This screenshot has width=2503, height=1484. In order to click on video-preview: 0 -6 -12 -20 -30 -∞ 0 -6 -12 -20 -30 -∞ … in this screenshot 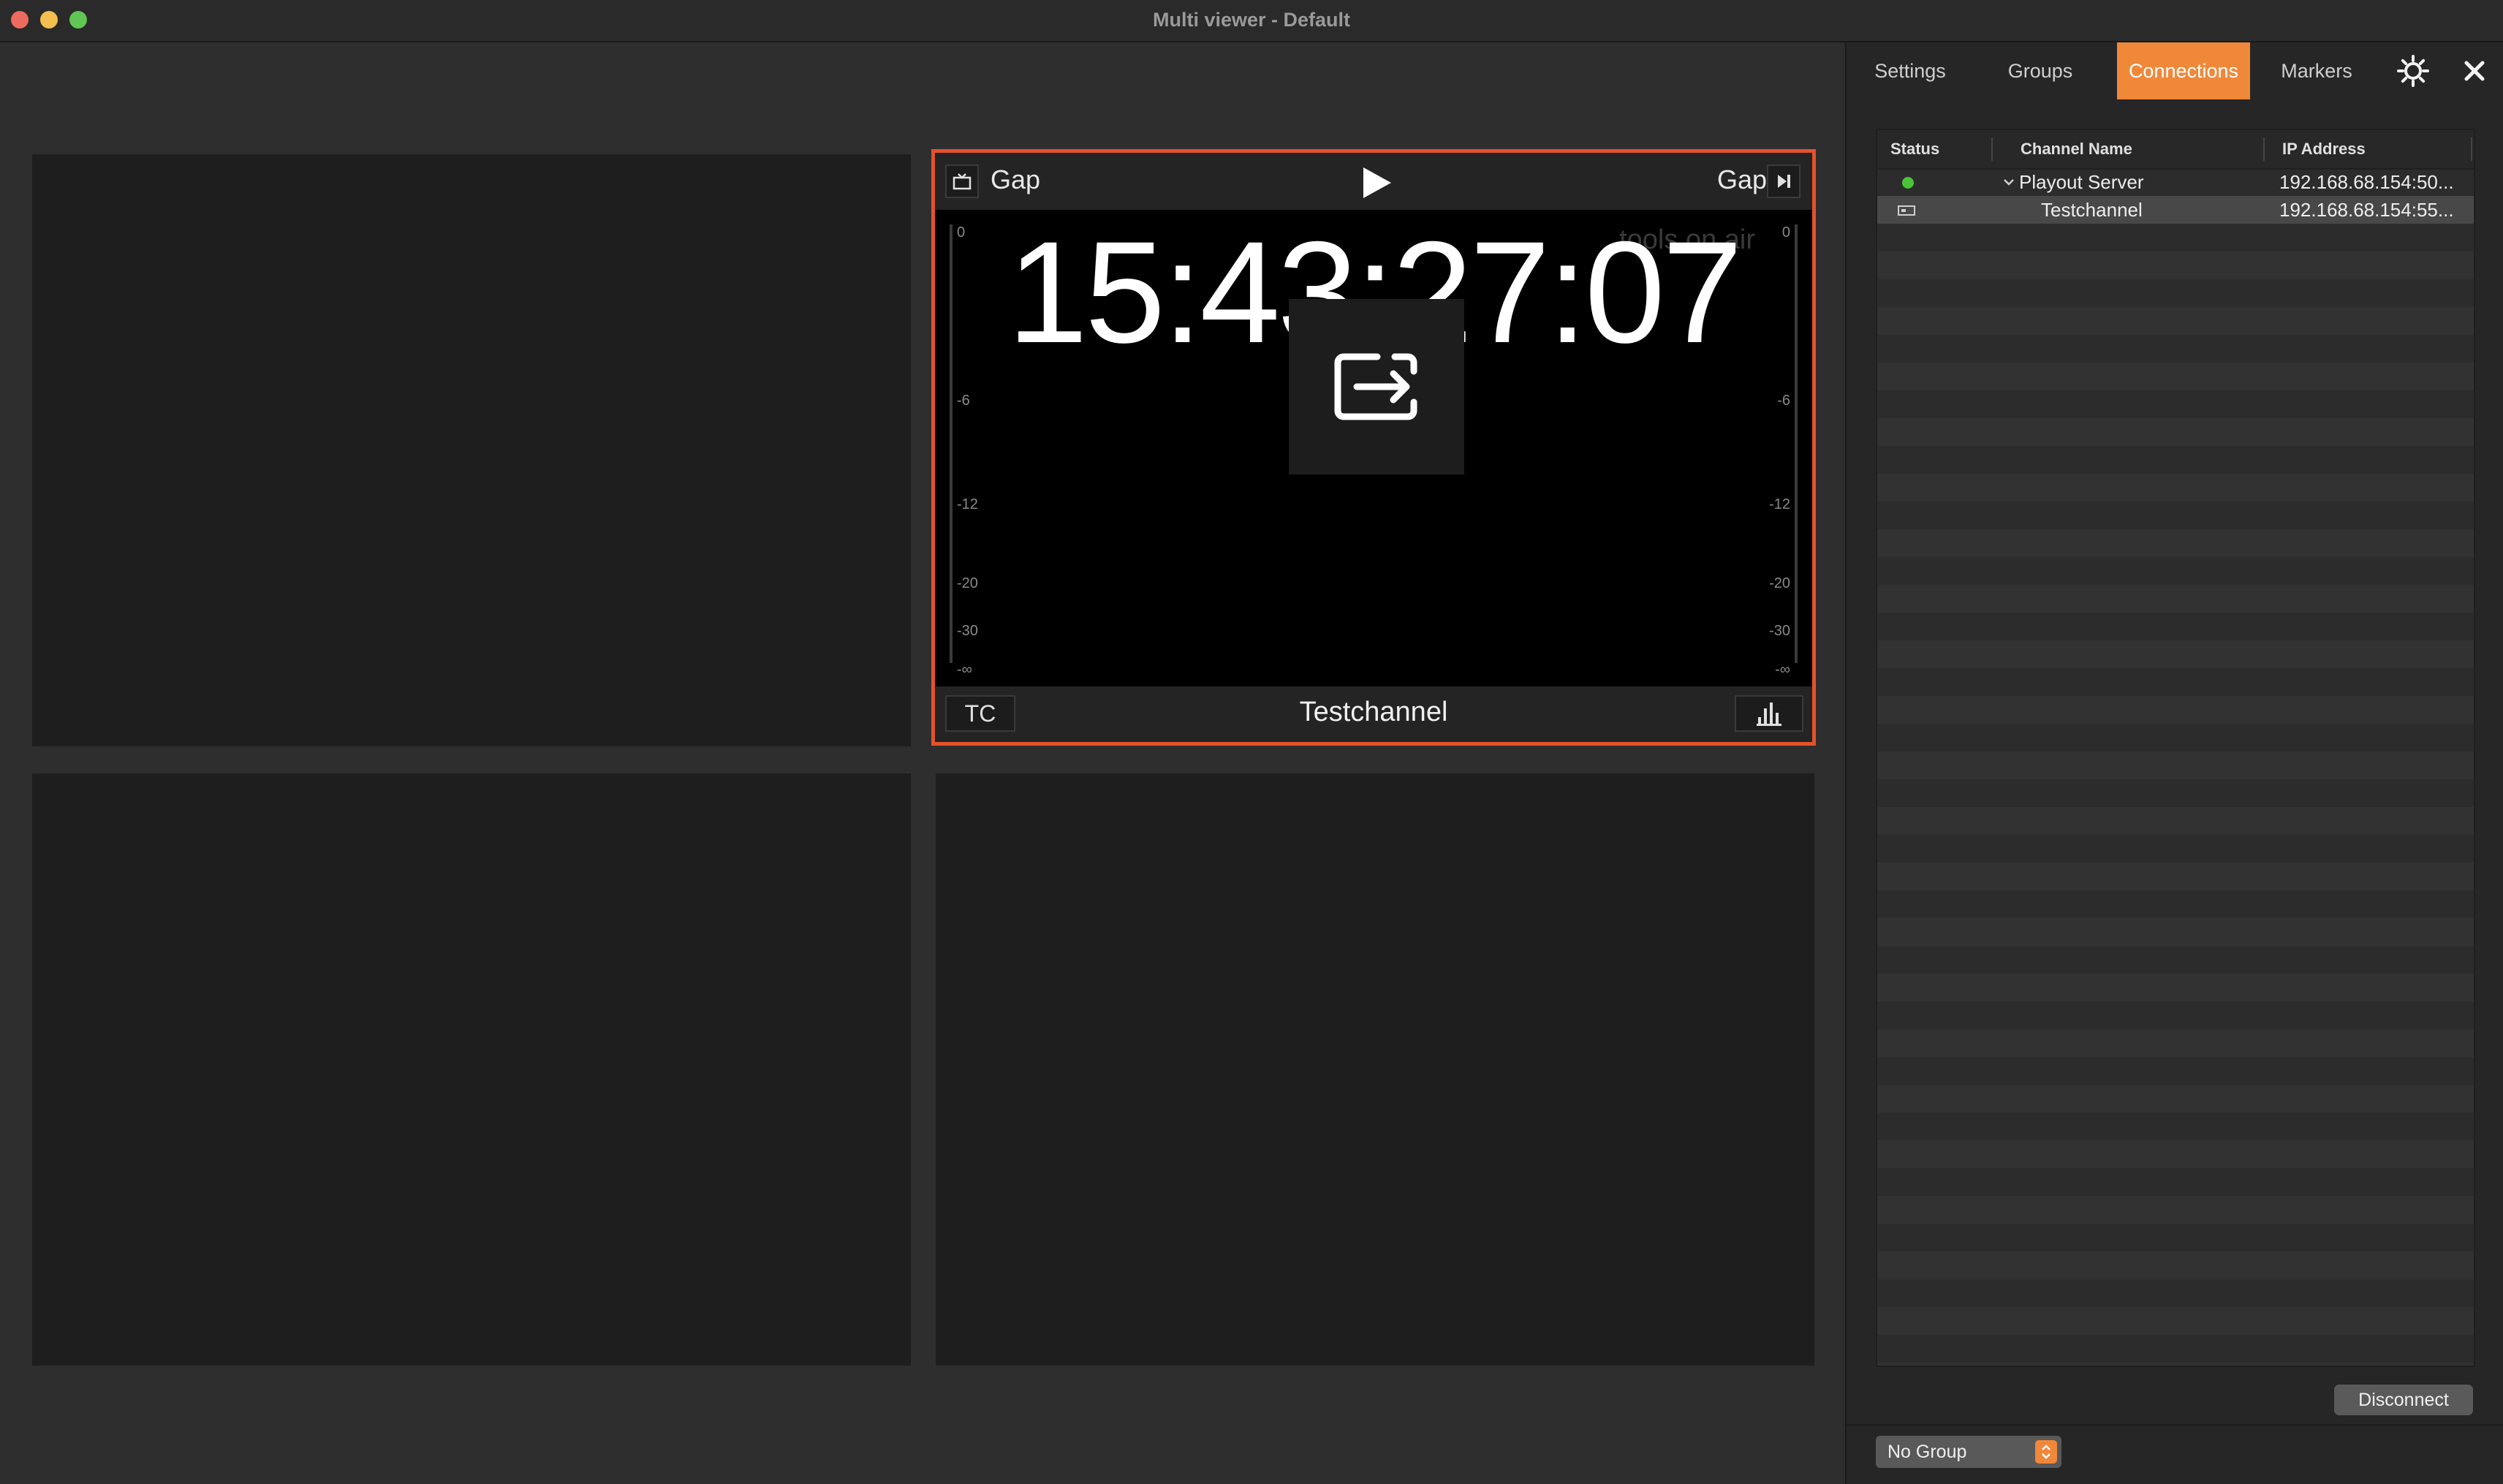, I will do `click(1373, 452)`.